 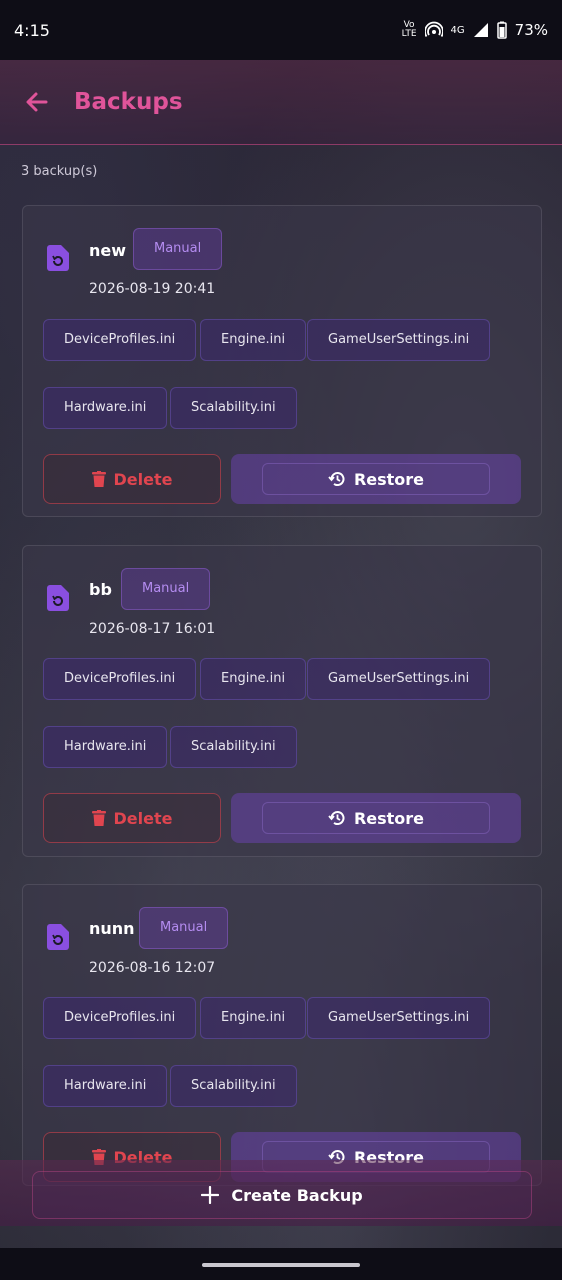 I want to click on volte-indicator: Vo LTE, so click(x=409, y=29).